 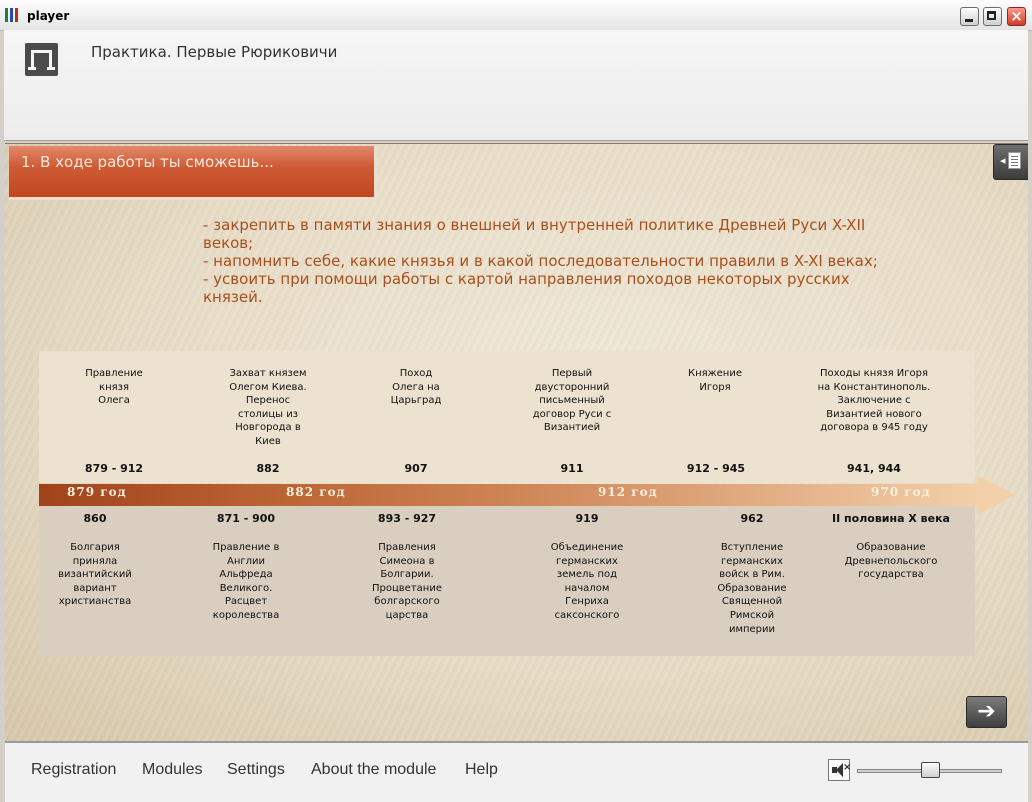 What do you see at coordinates (48, 16) in the screenshot?
I see `window-title: player` at bounding box center [48, 16].